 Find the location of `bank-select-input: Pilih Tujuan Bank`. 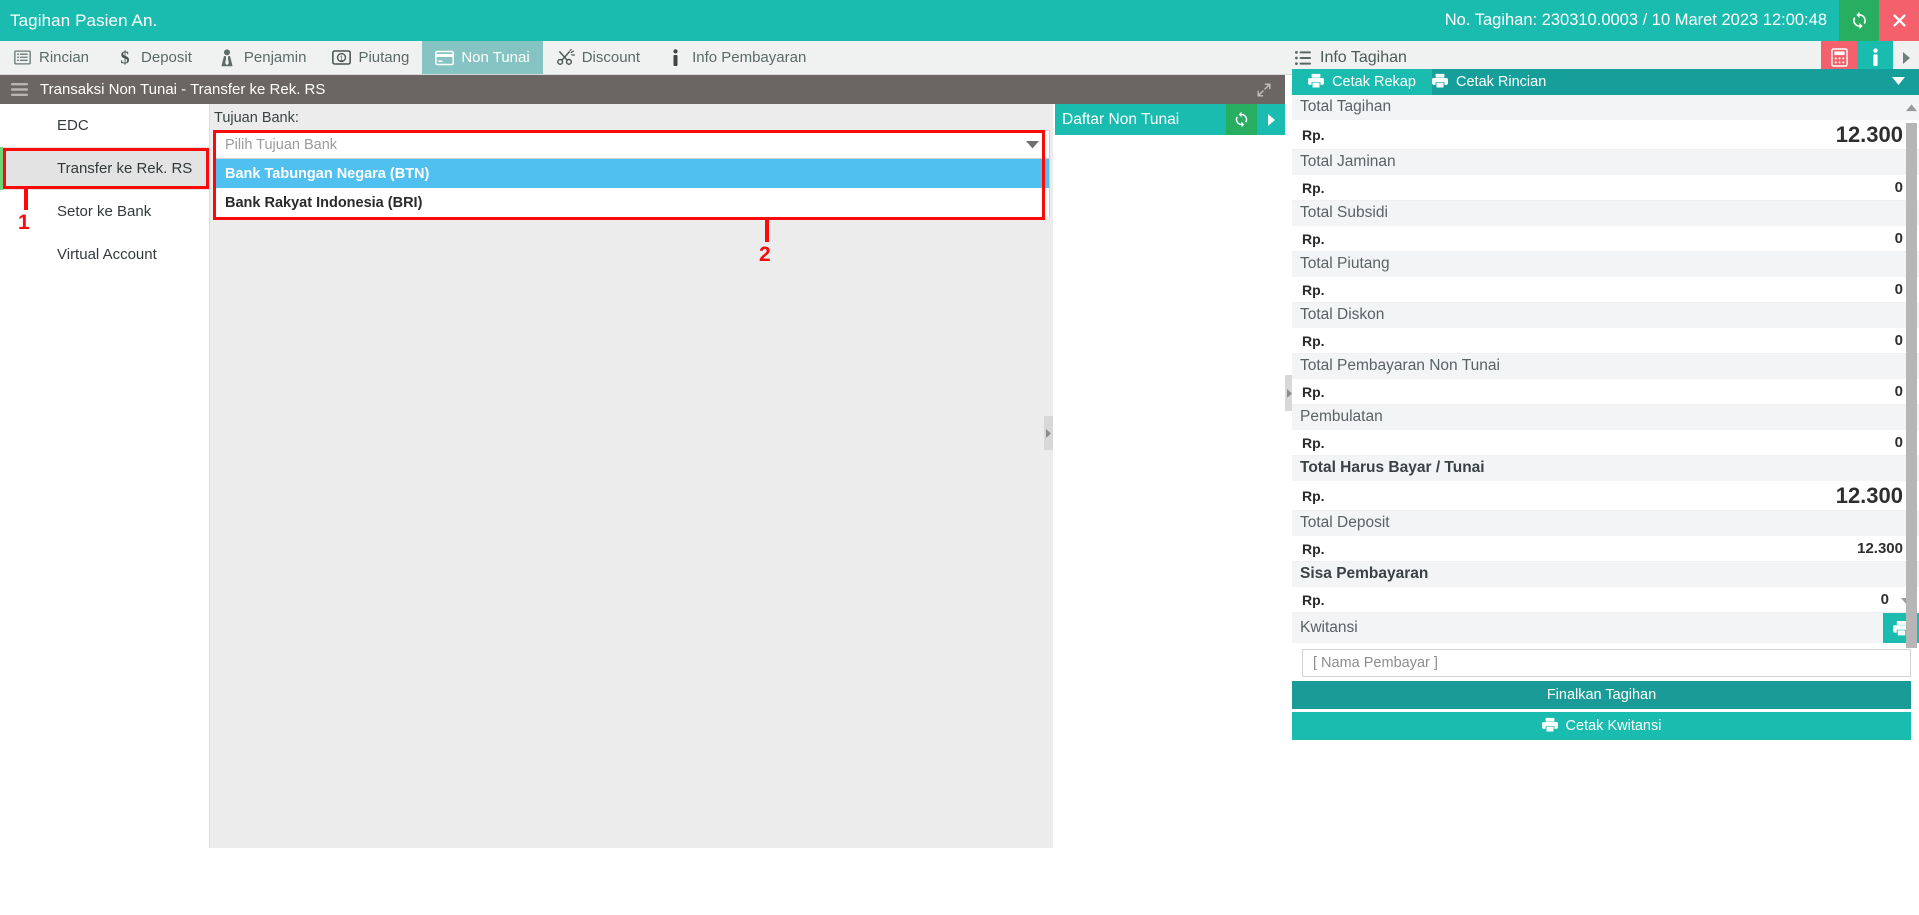

bank-select-input: Pilih Tujuan Bank is located at coordinates (632, 144).